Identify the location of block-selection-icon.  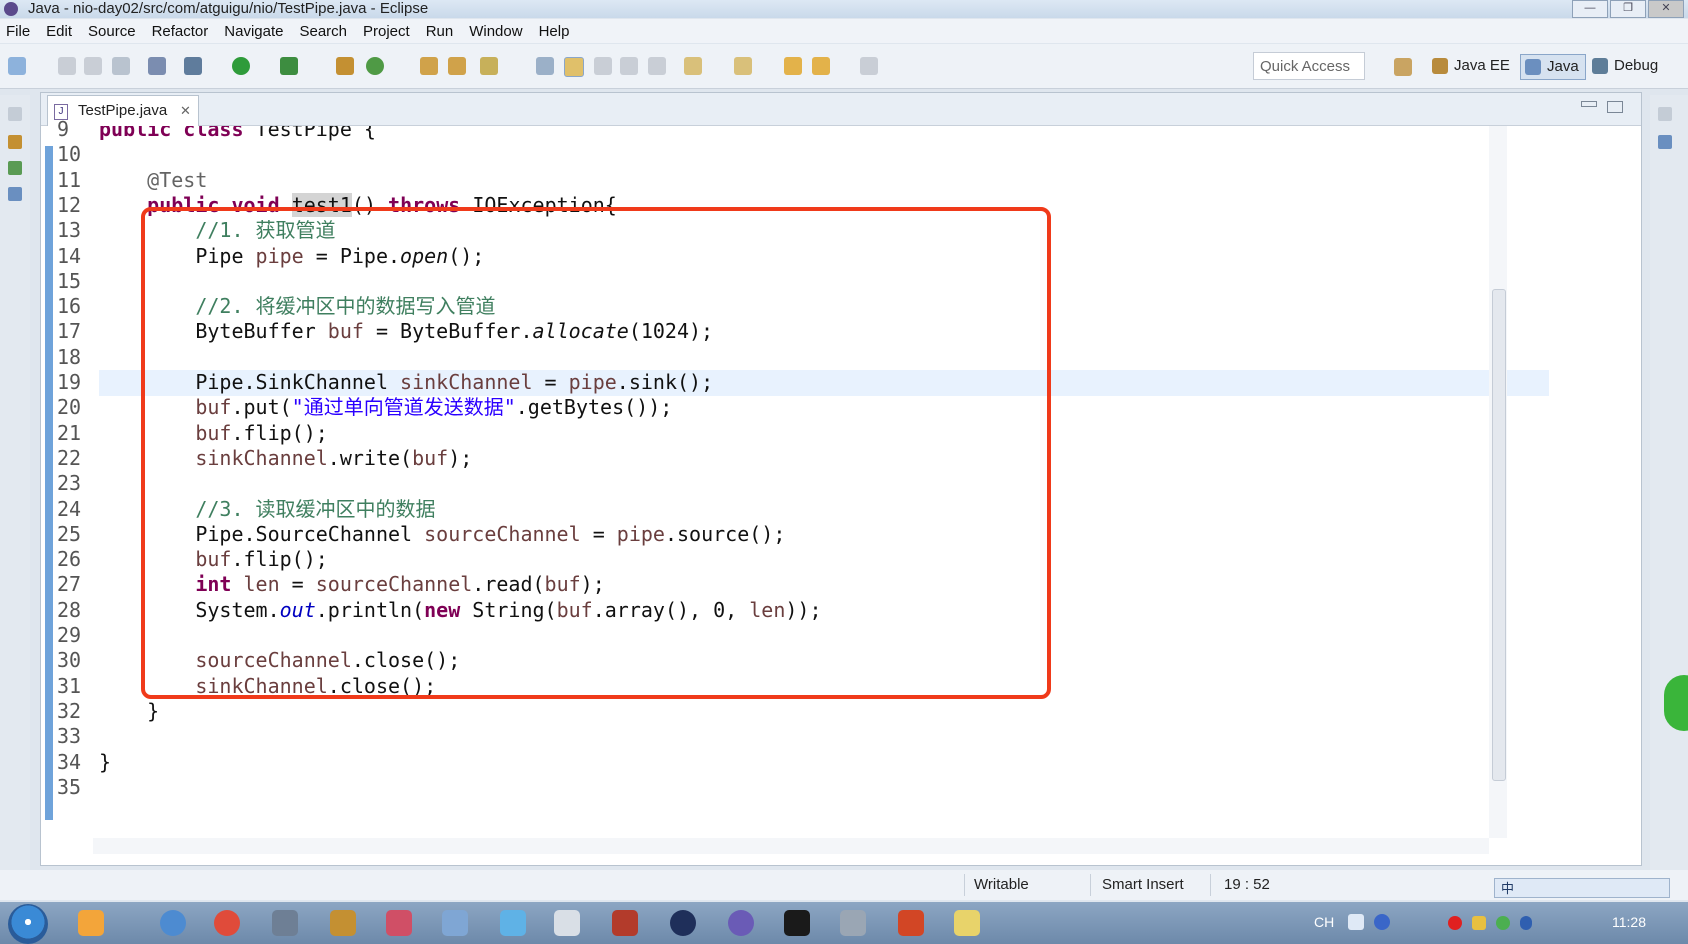
(603, 66).